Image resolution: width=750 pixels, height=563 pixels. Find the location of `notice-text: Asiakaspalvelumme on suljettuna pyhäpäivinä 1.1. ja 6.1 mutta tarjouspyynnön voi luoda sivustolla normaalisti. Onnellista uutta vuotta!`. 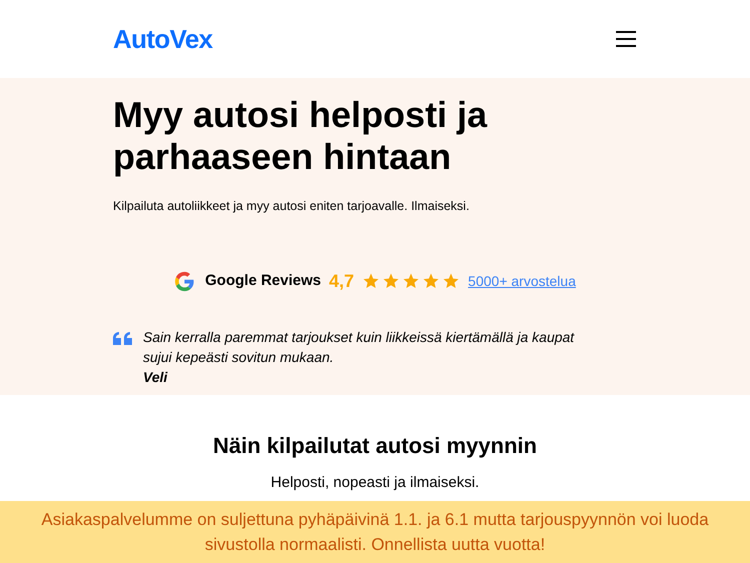

notice-text: Asiakaspalvelumme on suljettuna pyhäpäivinä 1.1. ja 6.1 mutta tarjouspyynnön voi luoda sivustolla normaalisti. Onnellista uutta vuotta! is located at coordinates (375, 532).